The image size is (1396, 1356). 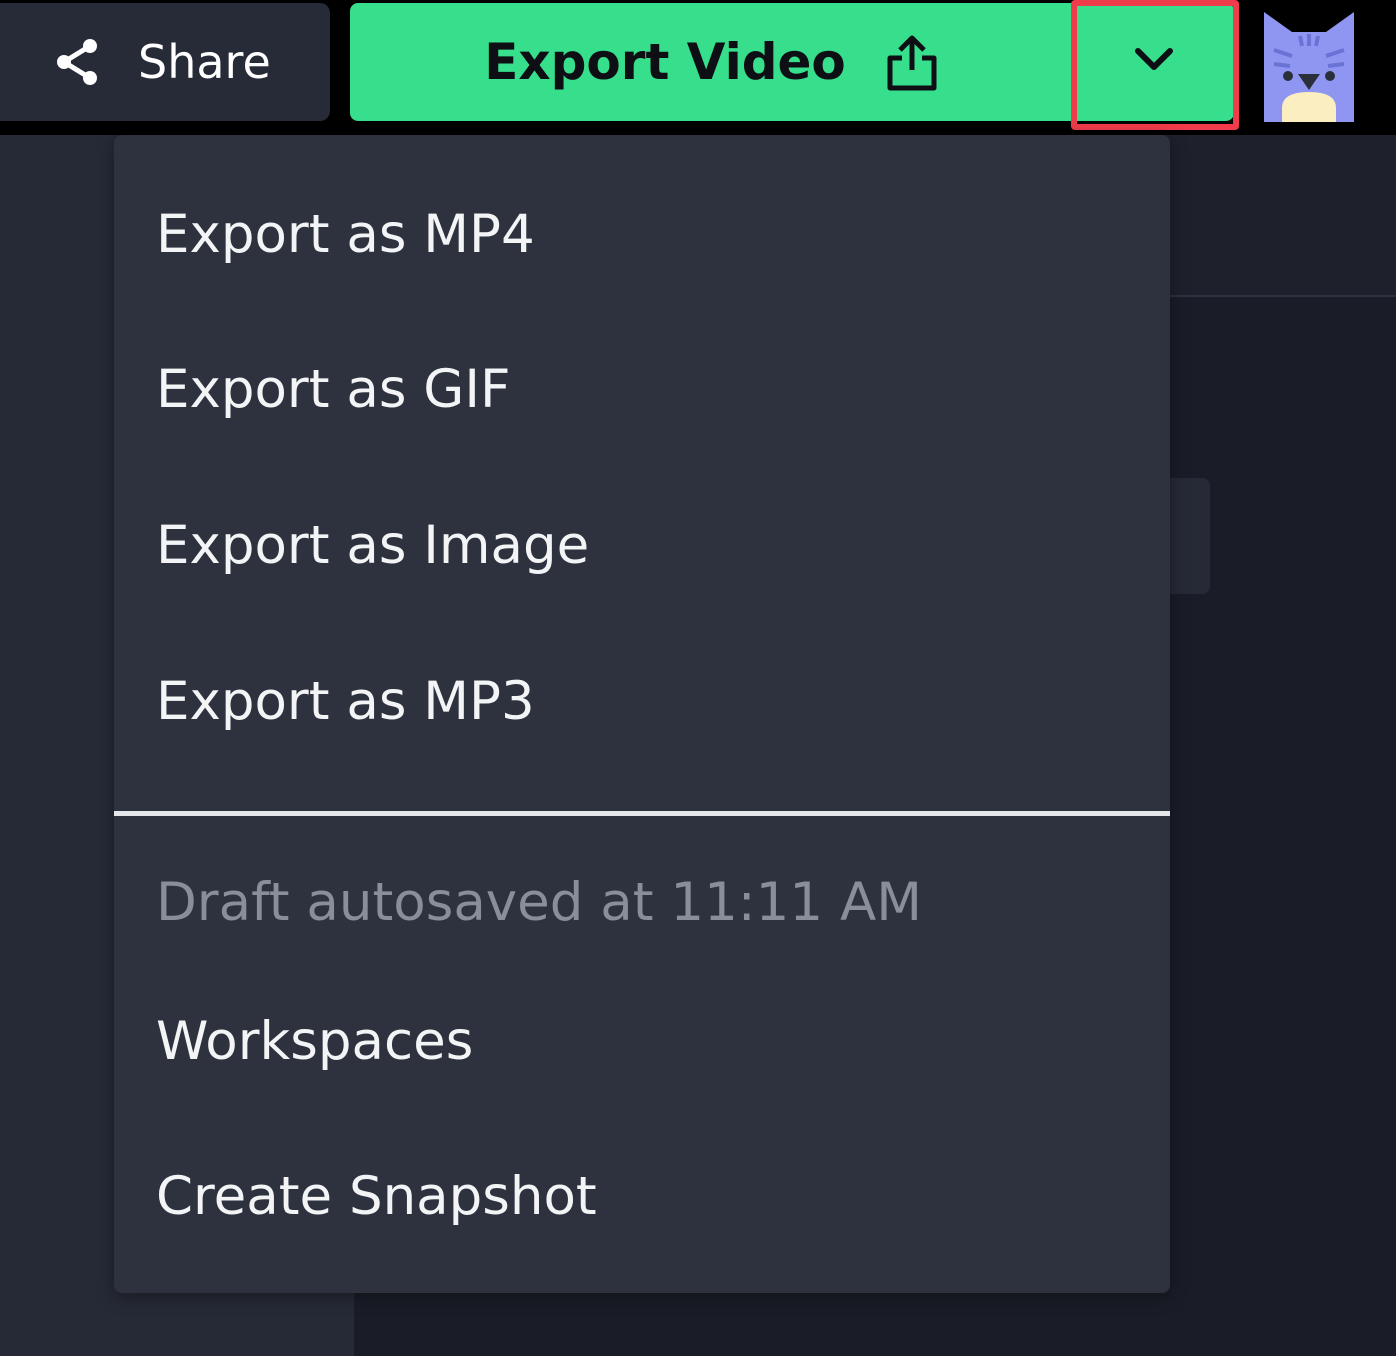 I want to click on export-options-dropdown-button, so click(x=1154, y=62).